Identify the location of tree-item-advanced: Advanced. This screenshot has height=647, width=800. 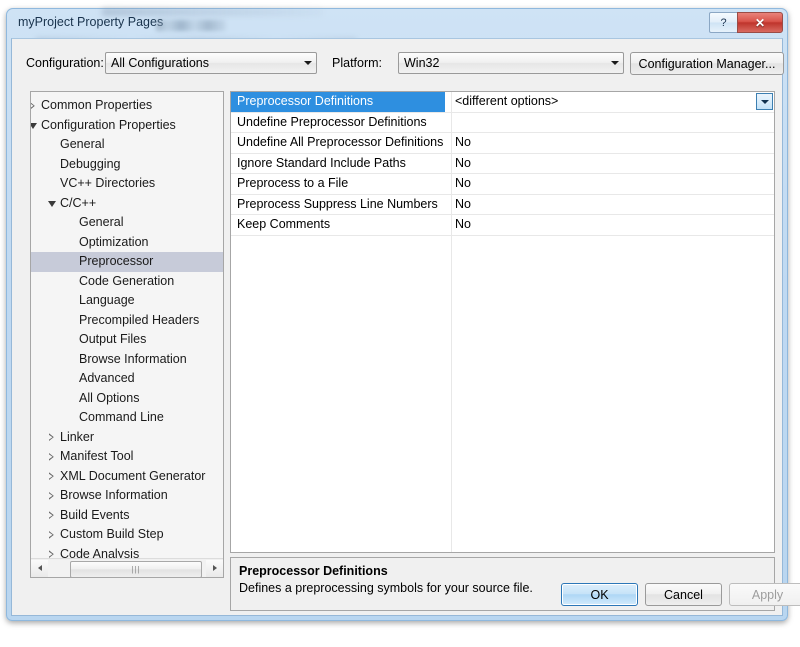
(127, 379).